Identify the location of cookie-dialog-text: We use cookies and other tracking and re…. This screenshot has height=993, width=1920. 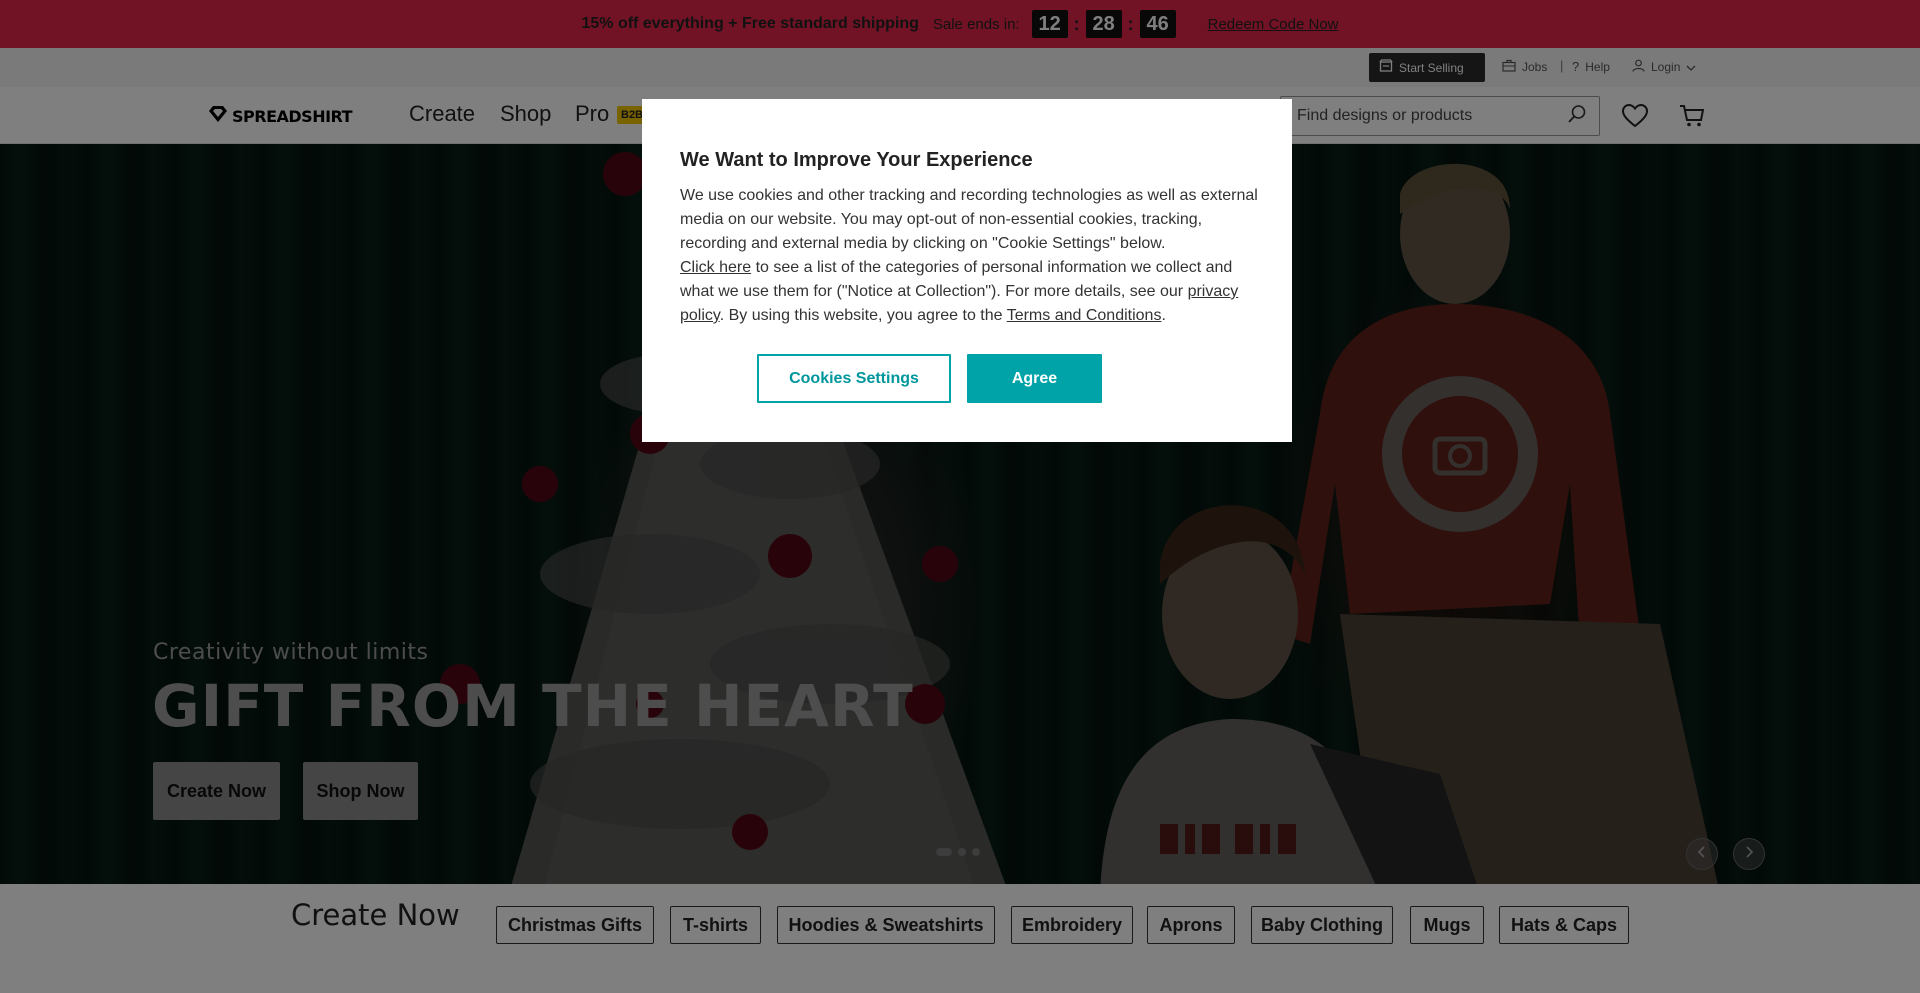
(970, 256).